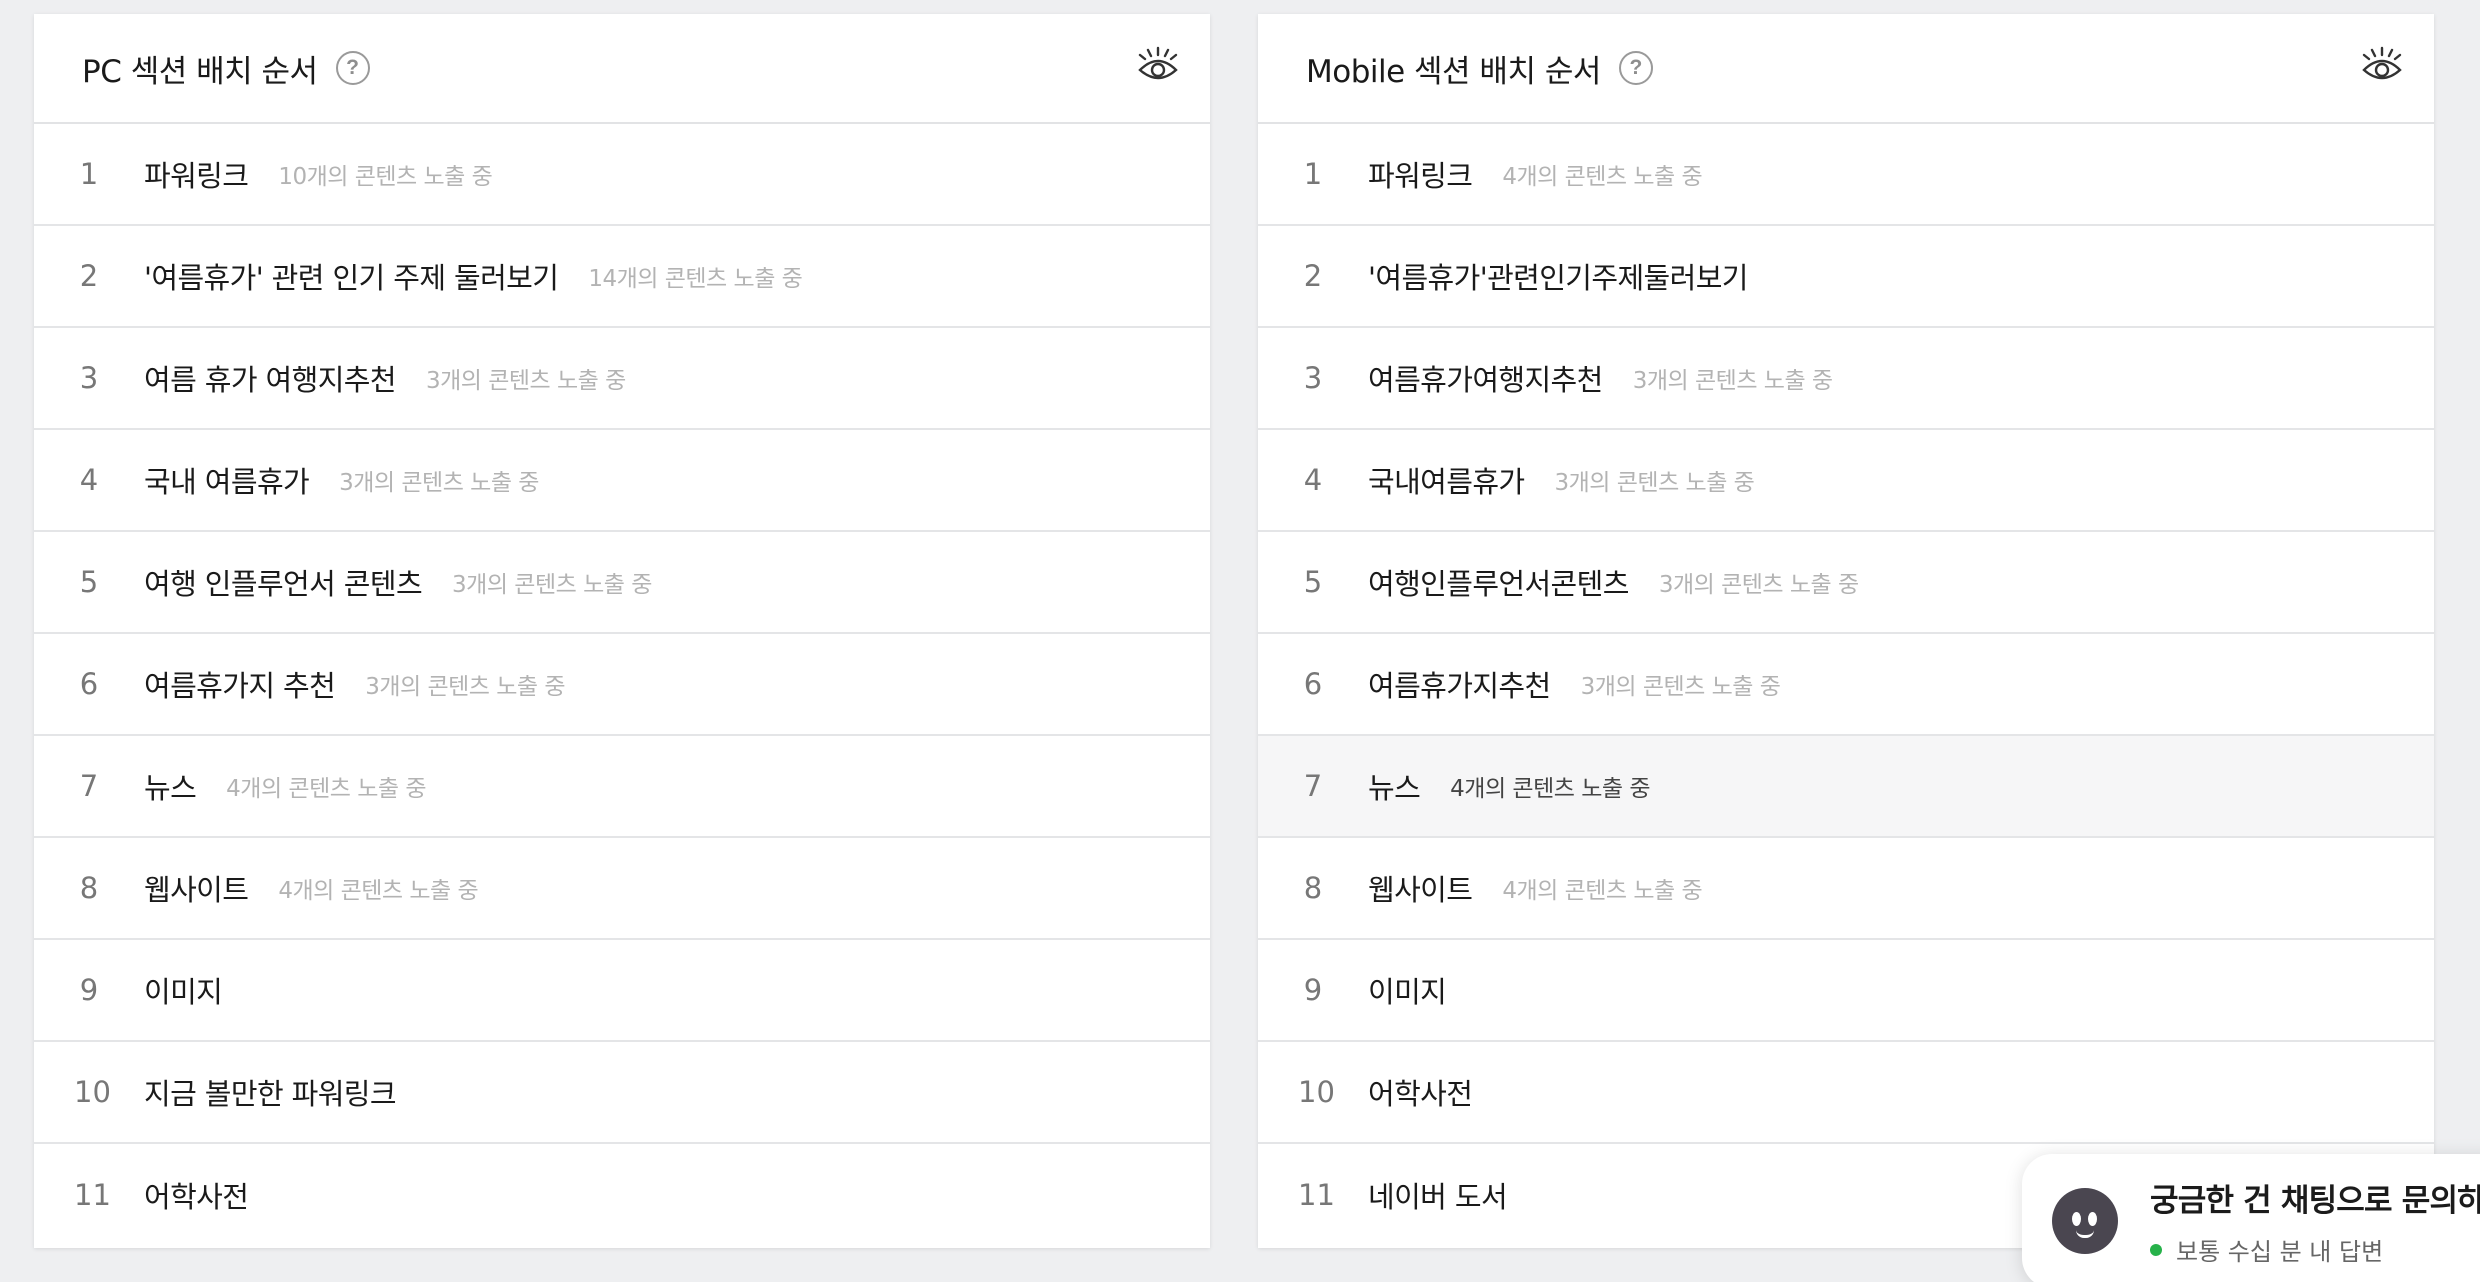 Image resolution: width=2480 pixels, height=1282 pixels. I want to click on mobile-section-row: 1 파워링크 4개의 콘텐츠 노출 중, so click(1846, 175).